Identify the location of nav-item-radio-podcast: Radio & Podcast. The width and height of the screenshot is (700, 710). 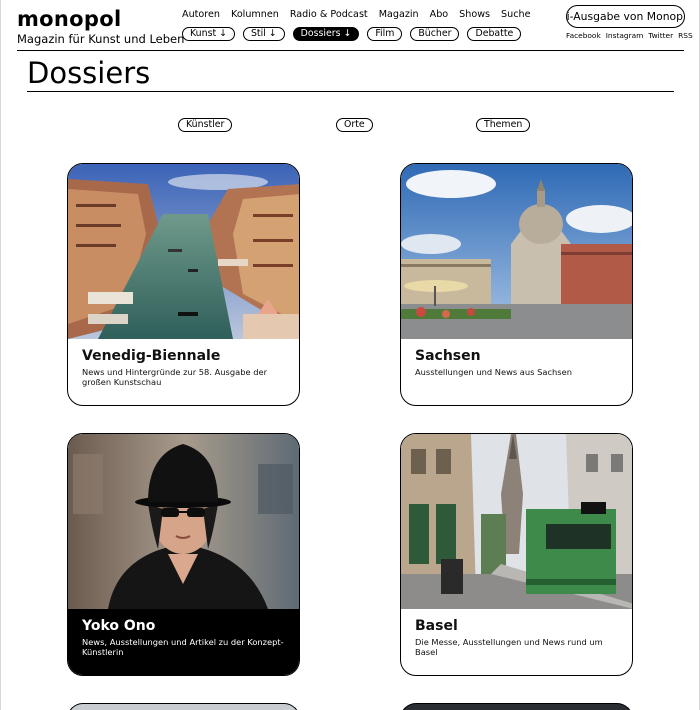
(329, 14).